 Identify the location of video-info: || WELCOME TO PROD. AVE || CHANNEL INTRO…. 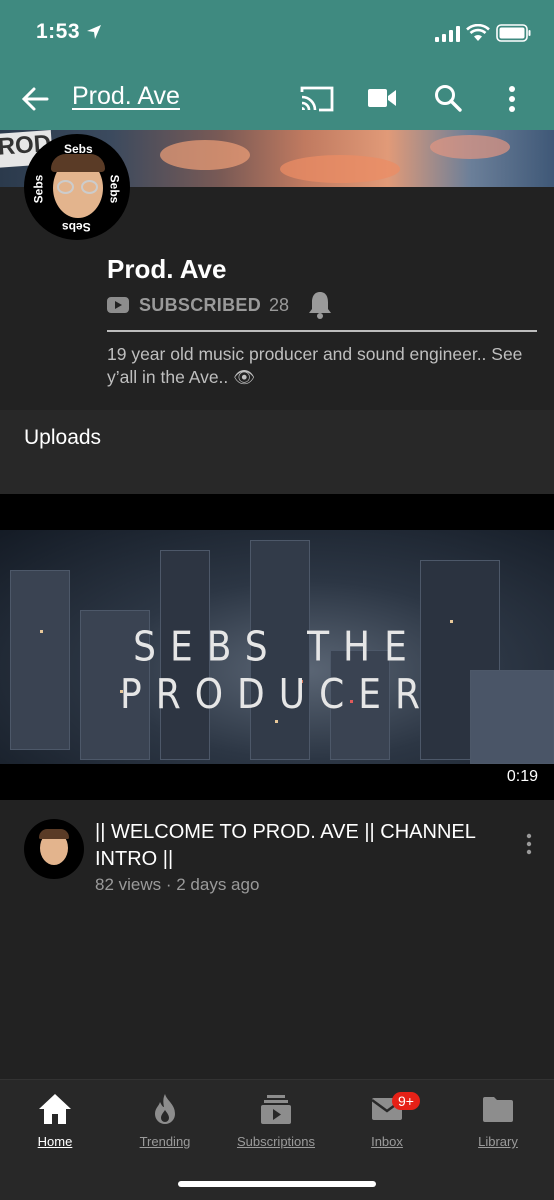
(277, 861).